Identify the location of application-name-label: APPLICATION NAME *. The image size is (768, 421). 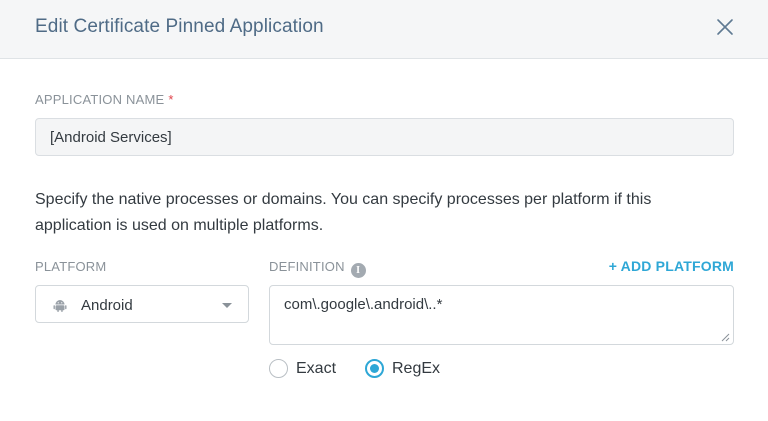
(104, 99).